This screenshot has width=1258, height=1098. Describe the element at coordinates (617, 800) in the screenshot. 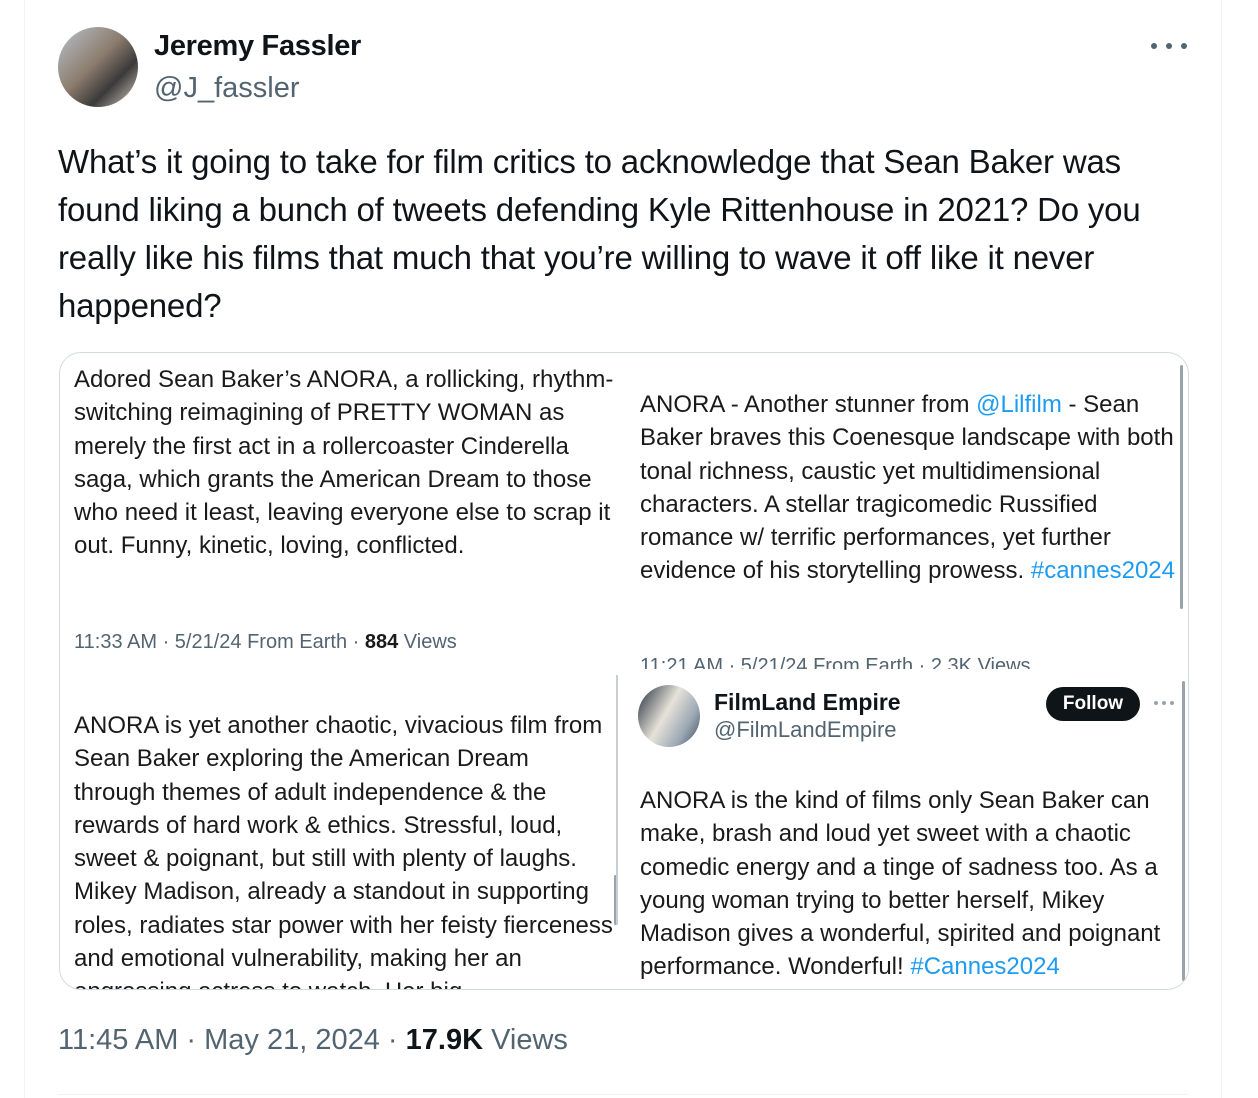

I see `panel-4-border` at that location.